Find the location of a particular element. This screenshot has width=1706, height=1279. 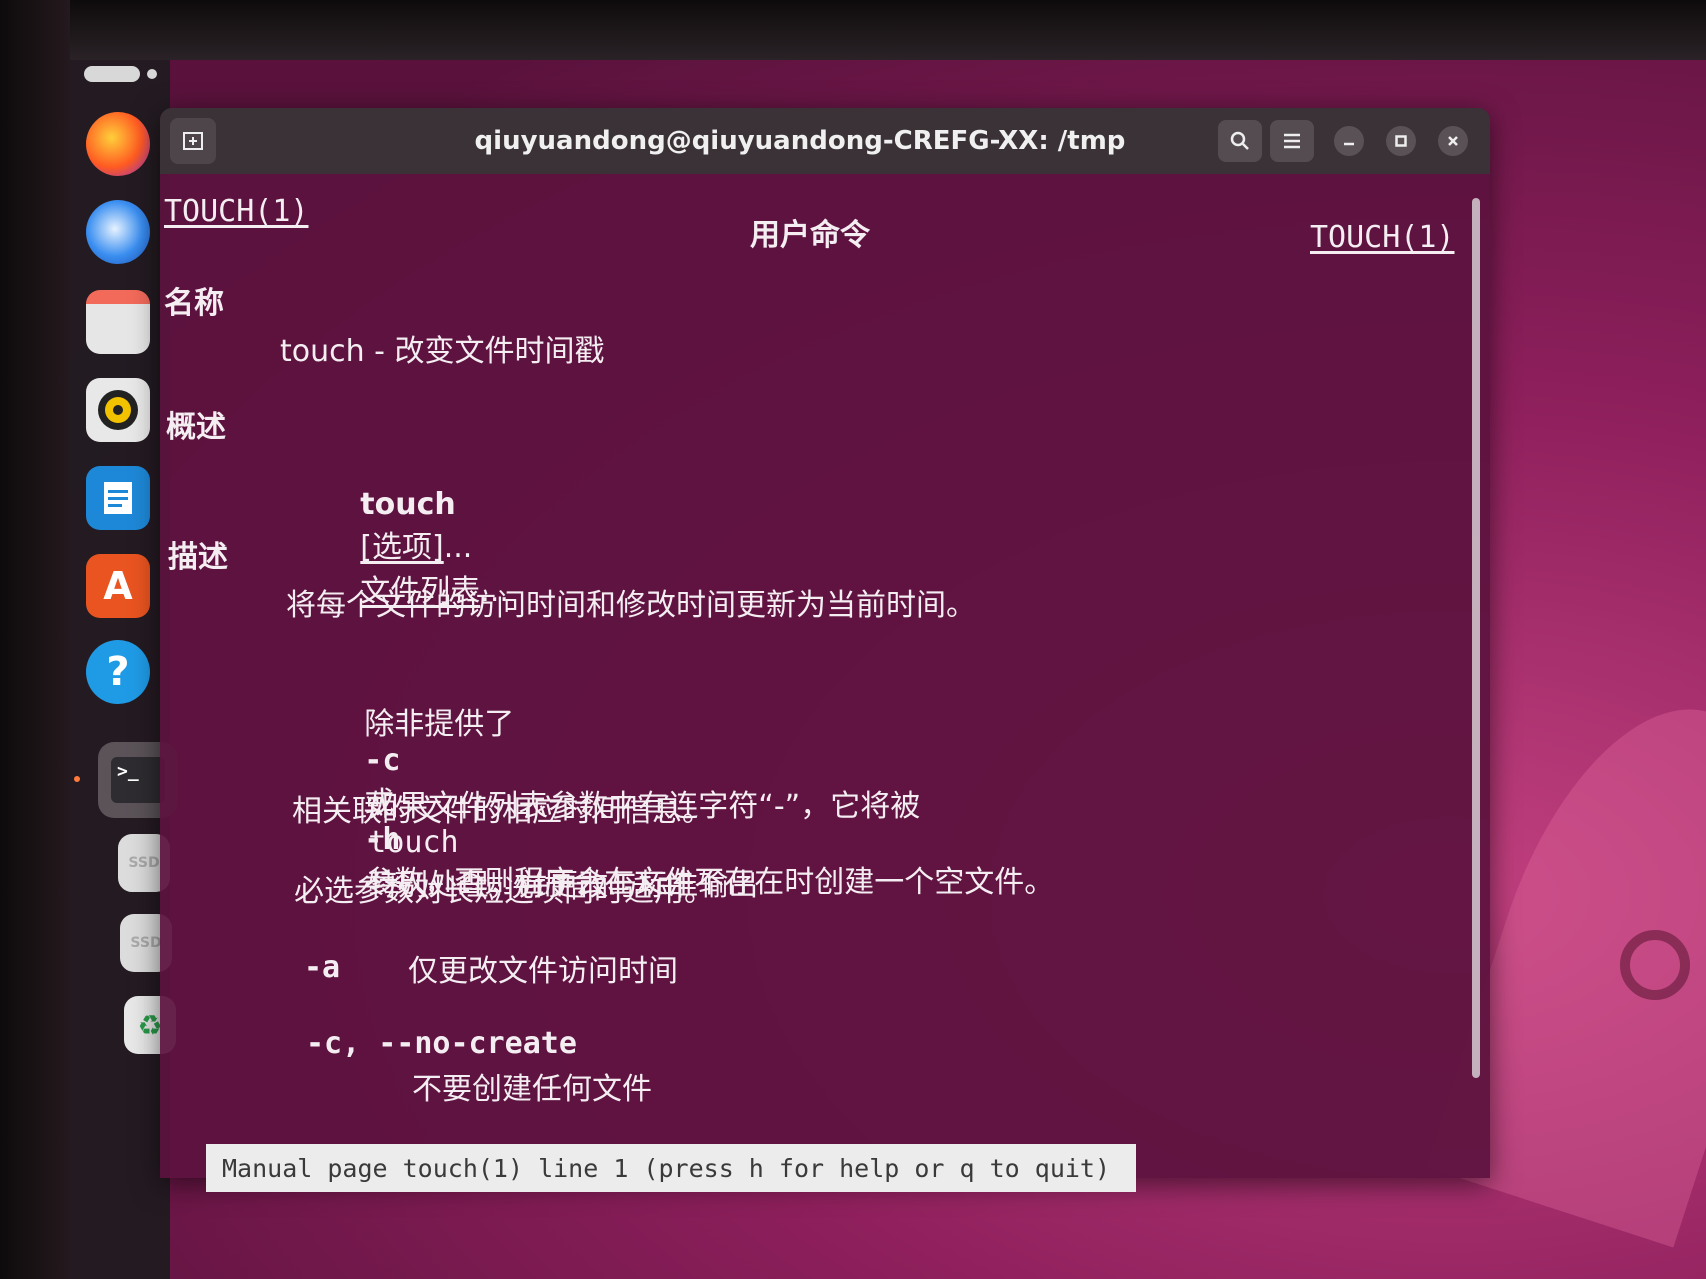

man-header-left: TOUCH(1) is located at coordinates (236, 211).